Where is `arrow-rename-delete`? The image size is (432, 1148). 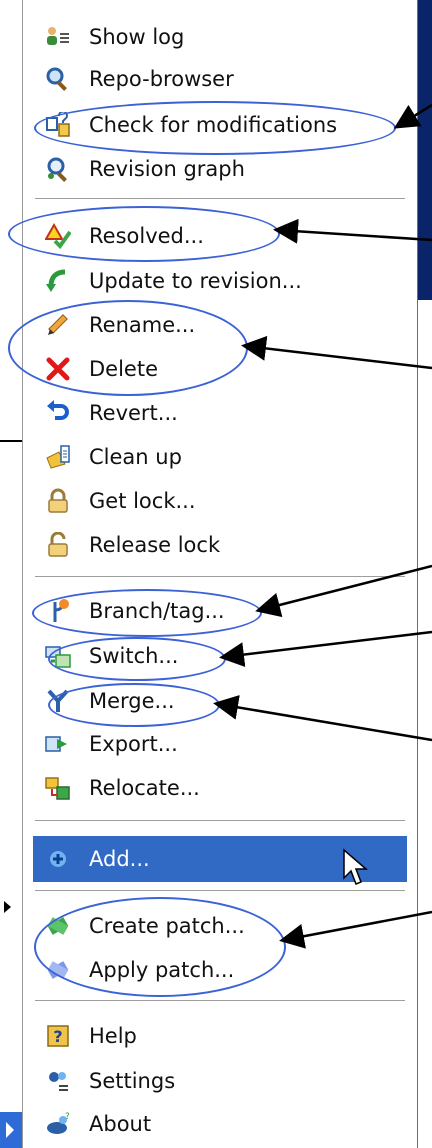 arrow-rename-delete is located at coordinates (336, 352).